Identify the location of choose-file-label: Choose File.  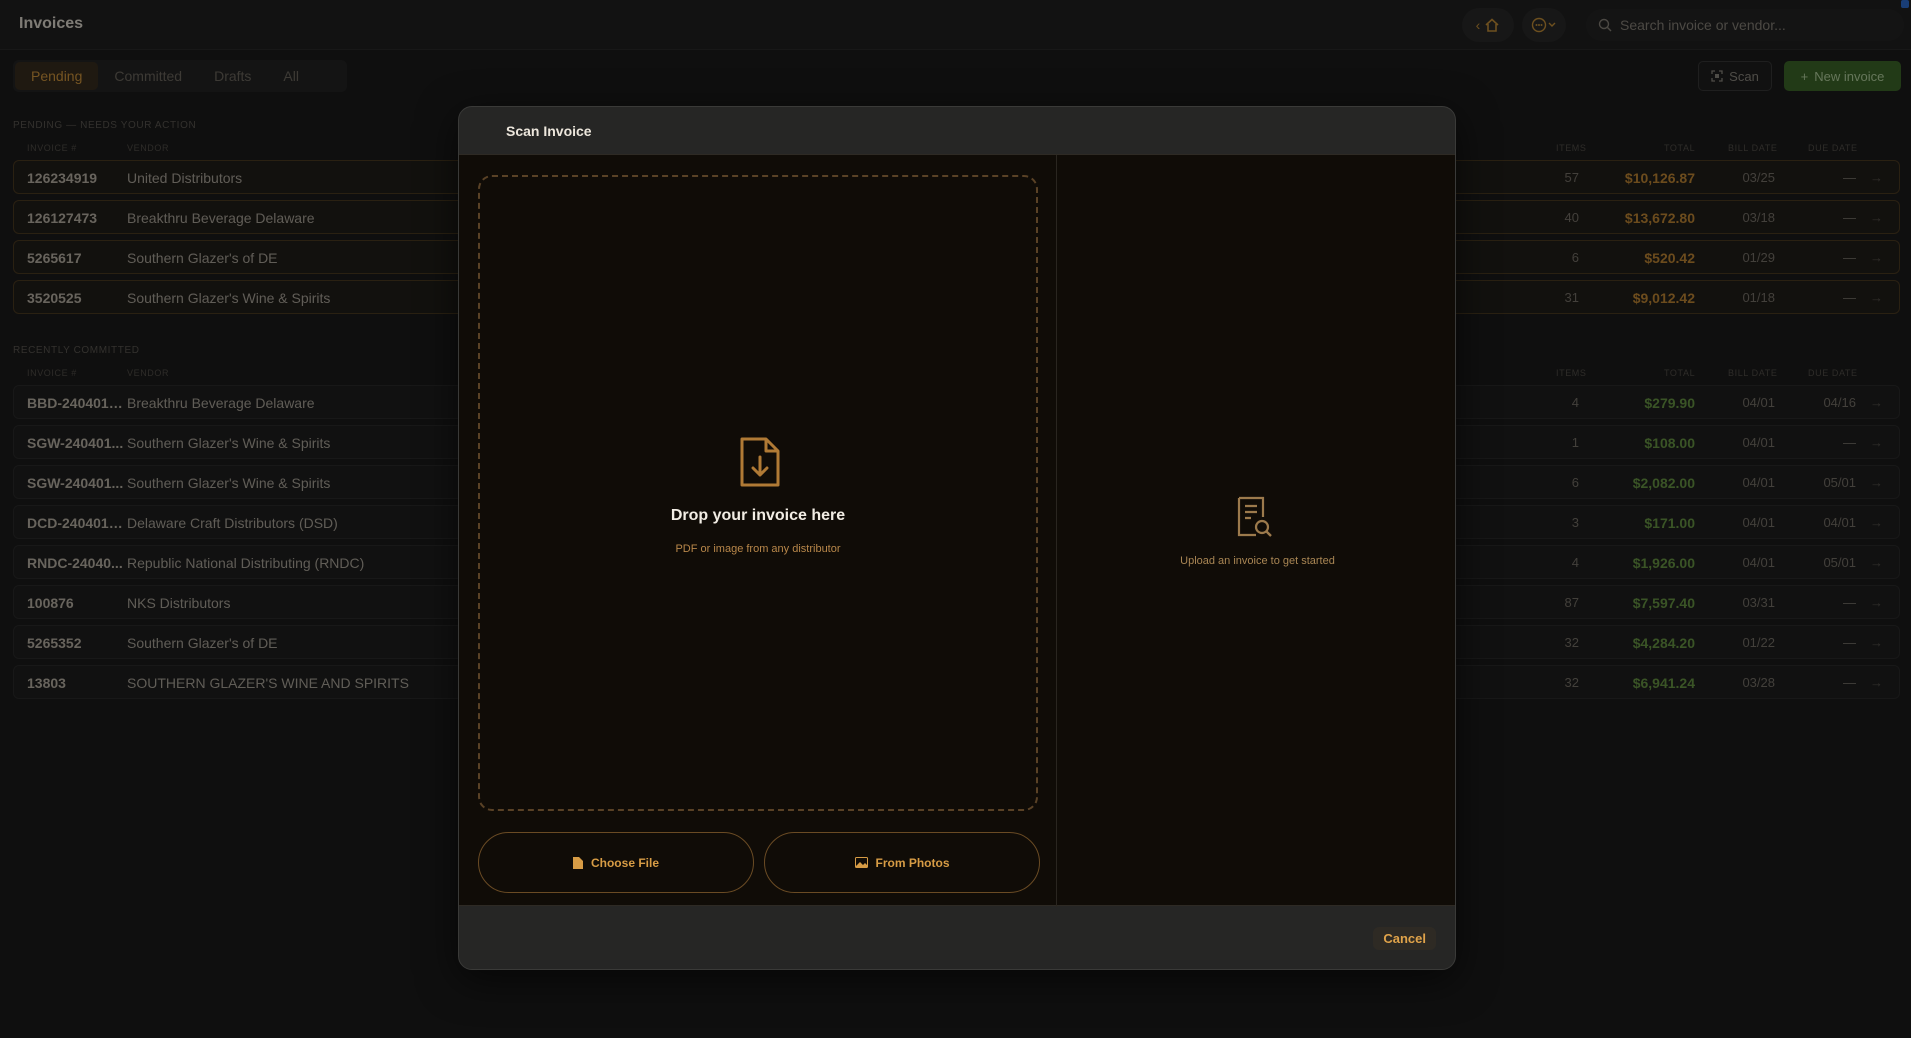
(624, 862).